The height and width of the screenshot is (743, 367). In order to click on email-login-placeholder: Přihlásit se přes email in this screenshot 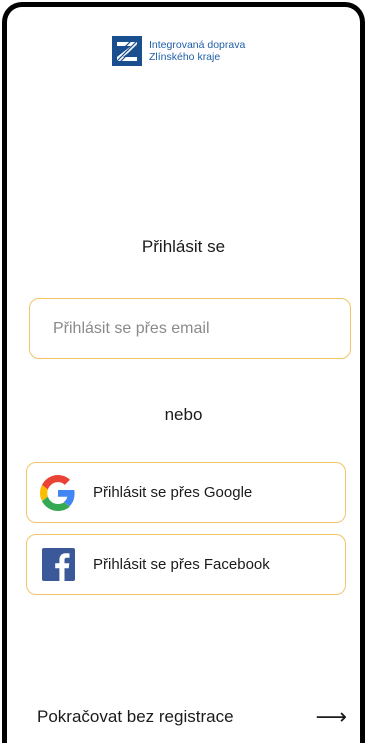, I will do `click(131, 328)`.